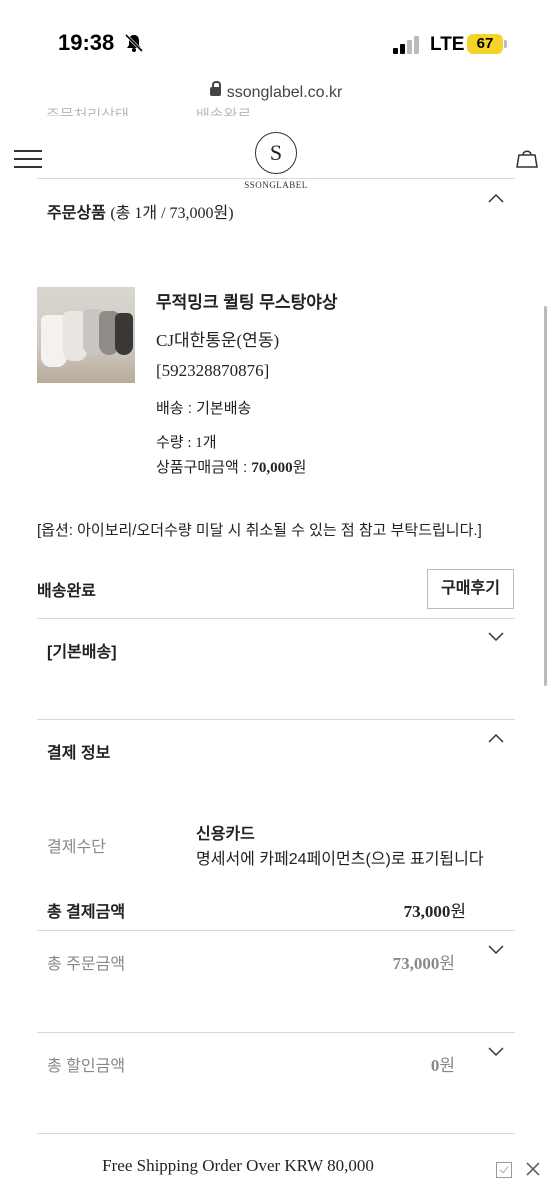  Describe the element at coordinates (527, 158) in the screenshot. I see `shopping-bag-icon` at that location.